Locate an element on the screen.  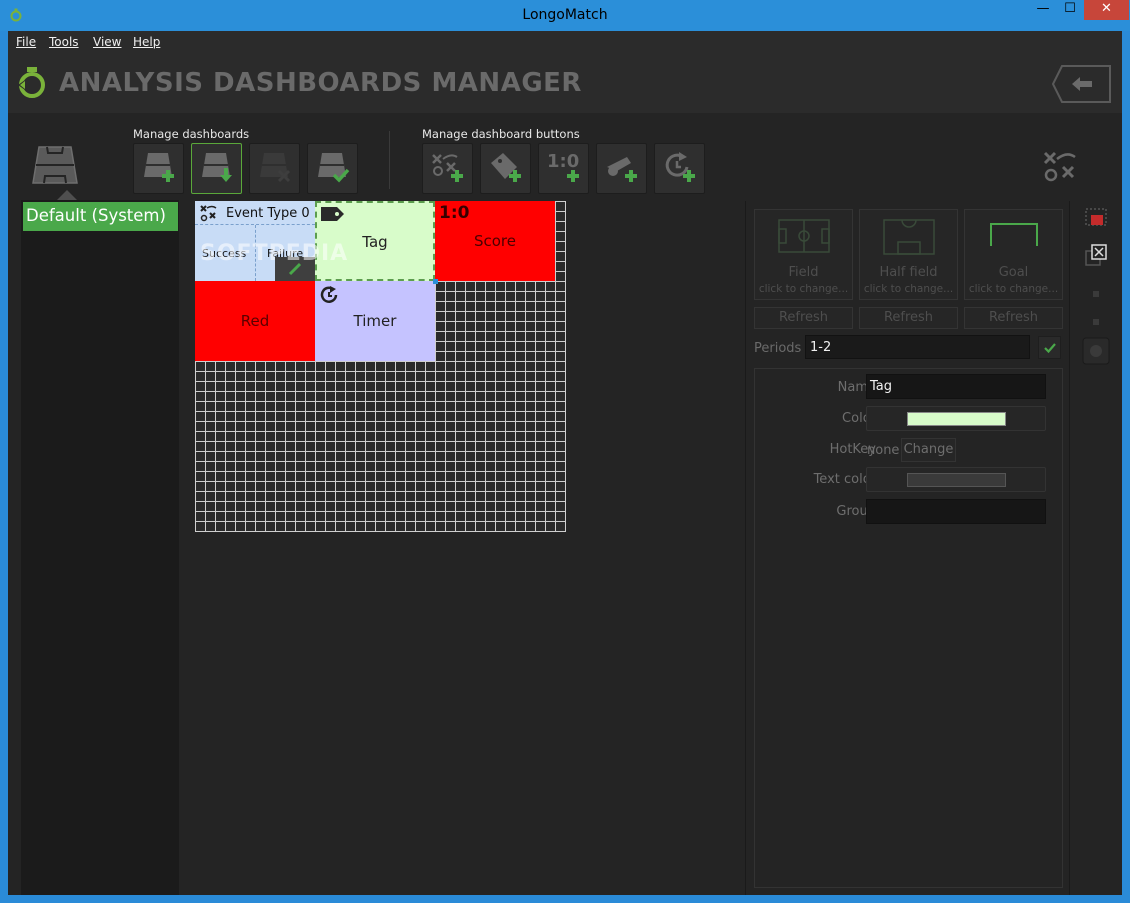
add-score-button: 1:0 is located at coordinates (563, 168).